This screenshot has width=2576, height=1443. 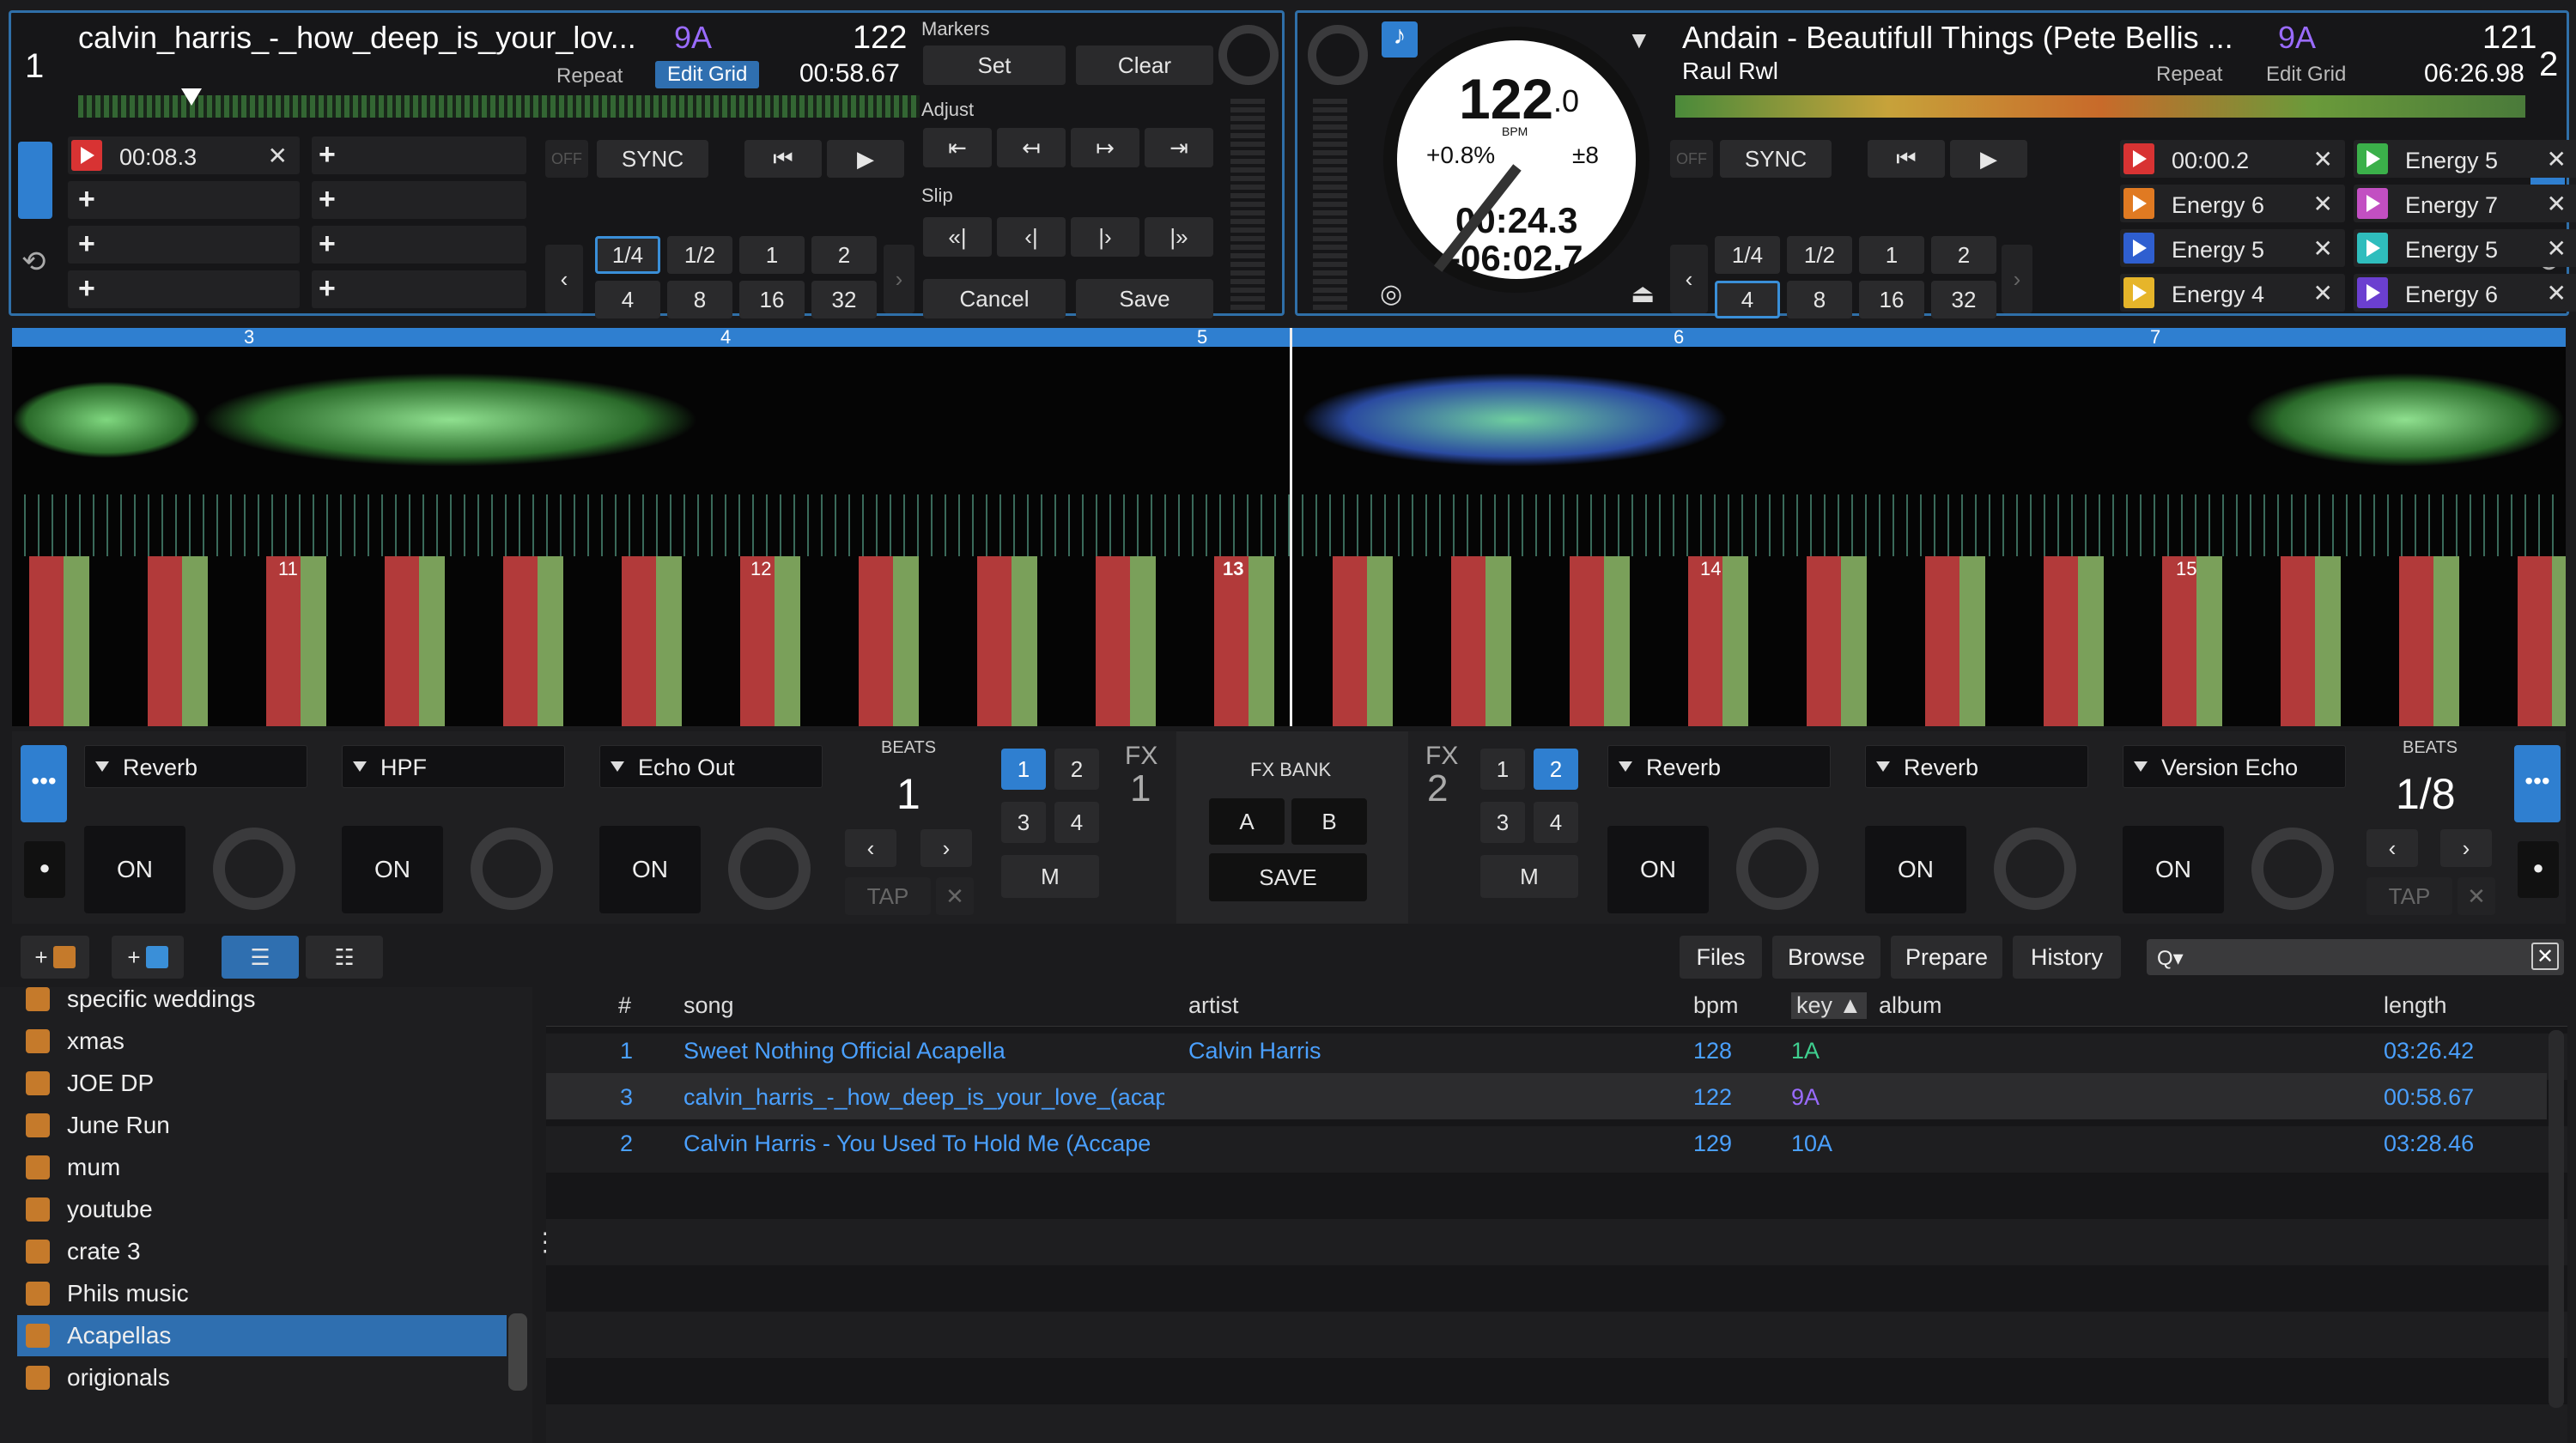 What do you see at coordinates (1024, 769) in the screenshot?
I see `fx1-slot-1: 1` at bounding box center [1024, 769].